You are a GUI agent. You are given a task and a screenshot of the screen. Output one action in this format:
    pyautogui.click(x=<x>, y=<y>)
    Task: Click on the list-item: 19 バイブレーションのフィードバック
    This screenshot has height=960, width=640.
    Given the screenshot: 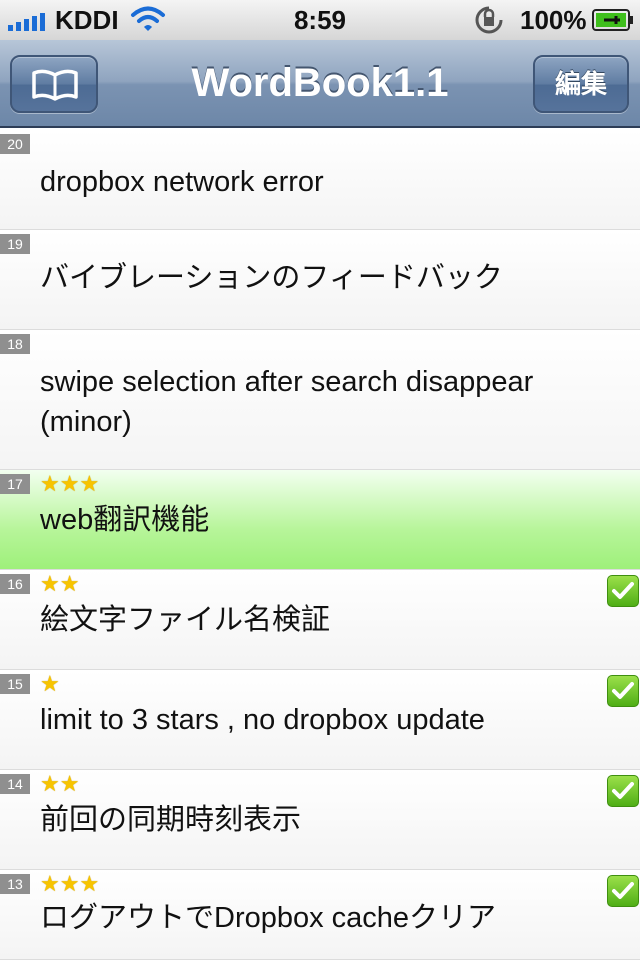 What is the action you would take?
    pyautogui.click(x=320, y=280)
    